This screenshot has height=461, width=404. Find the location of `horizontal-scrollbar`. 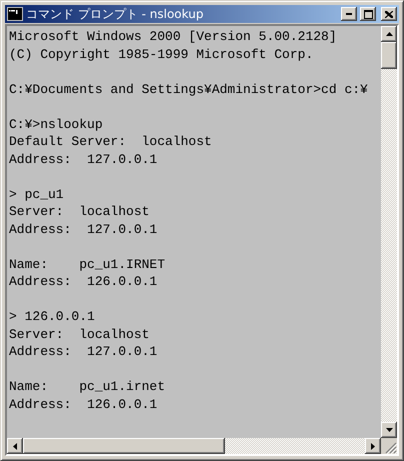

horizontal-scrollbar is located at coordinates (194, 446).